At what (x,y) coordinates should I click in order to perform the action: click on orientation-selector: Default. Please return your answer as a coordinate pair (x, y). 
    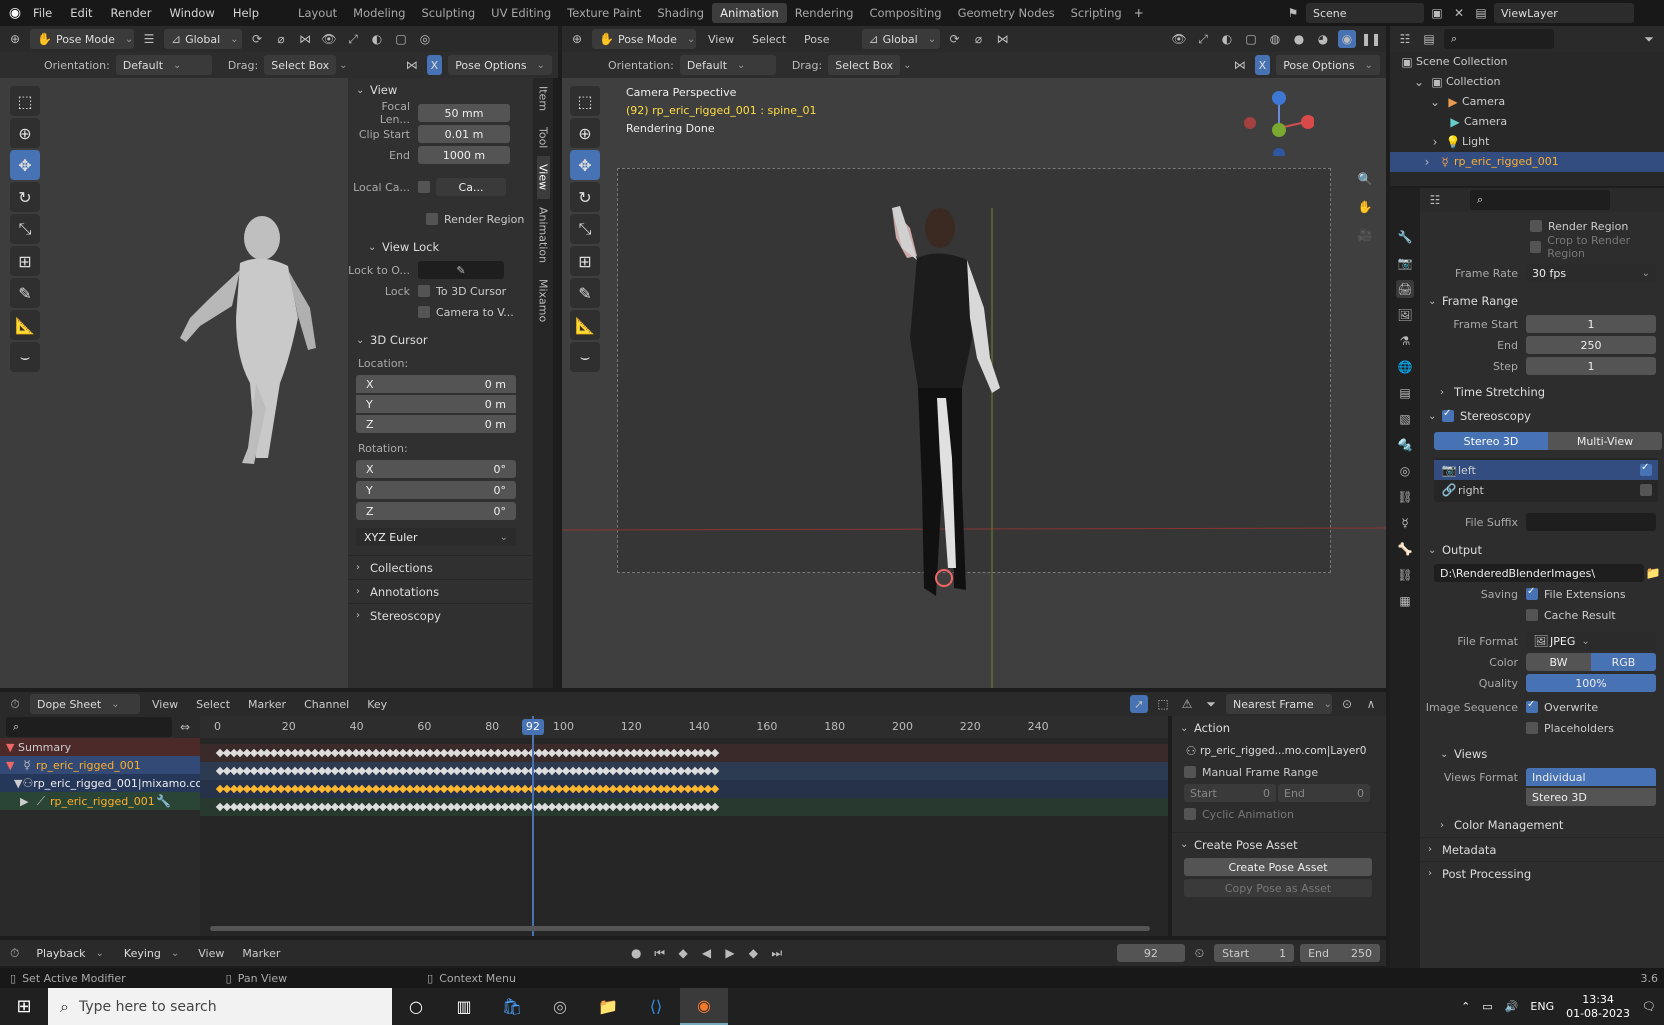
    Looking at the image, I should click on (163, 65).